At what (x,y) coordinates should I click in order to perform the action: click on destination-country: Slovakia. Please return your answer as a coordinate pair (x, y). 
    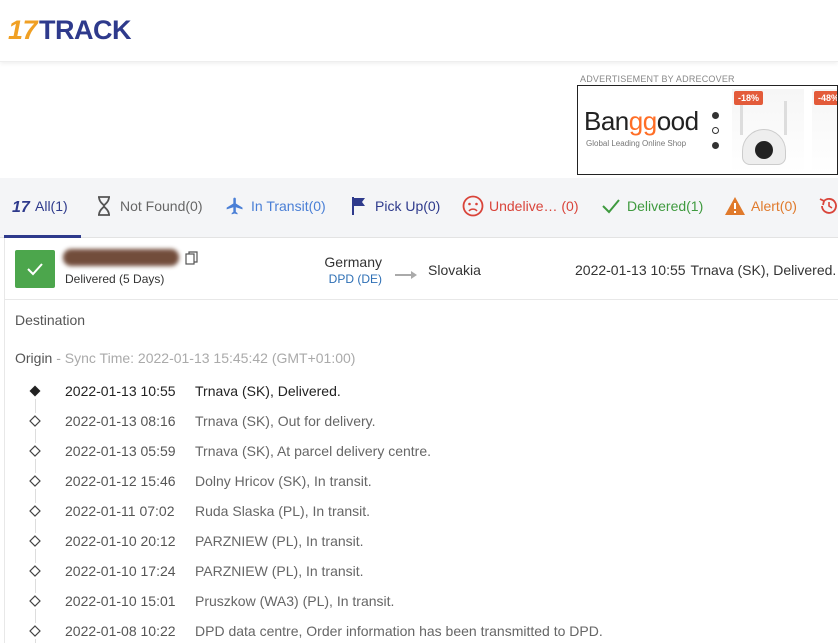
    Looking at the image, I should click on (454, 270).